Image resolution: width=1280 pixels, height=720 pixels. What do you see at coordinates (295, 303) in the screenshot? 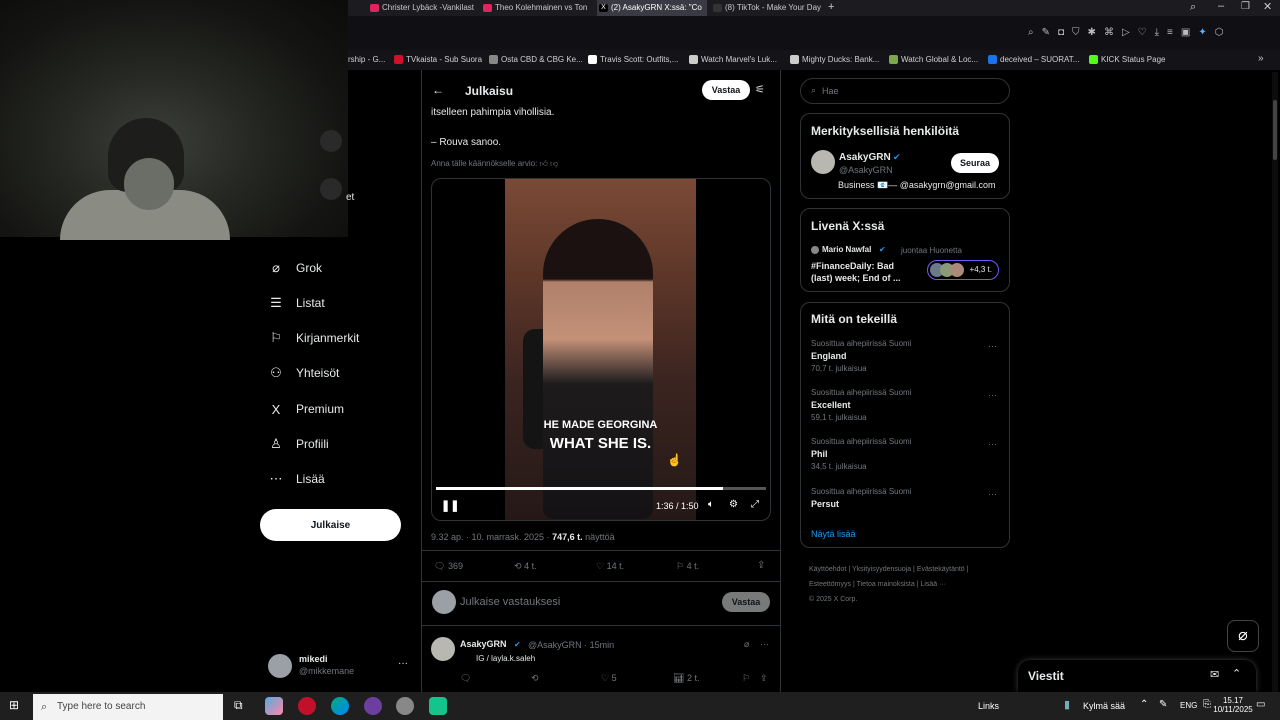
I see `nav-item-lists: ☰ Listat` at bounding box center [295, 303].